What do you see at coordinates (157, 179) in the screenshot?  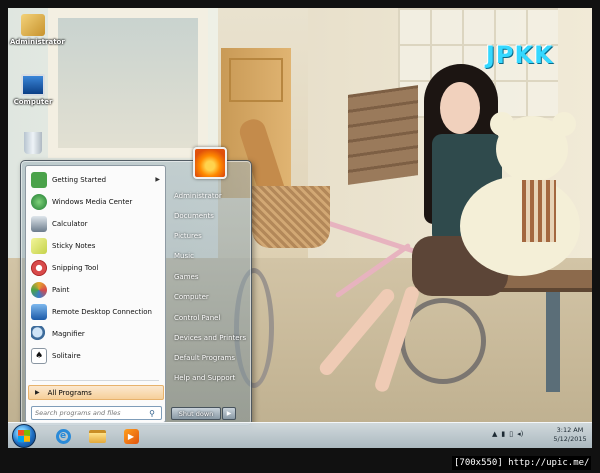 I see `submenu-arrow-icon: ▶` at bounding box center [157, 179].